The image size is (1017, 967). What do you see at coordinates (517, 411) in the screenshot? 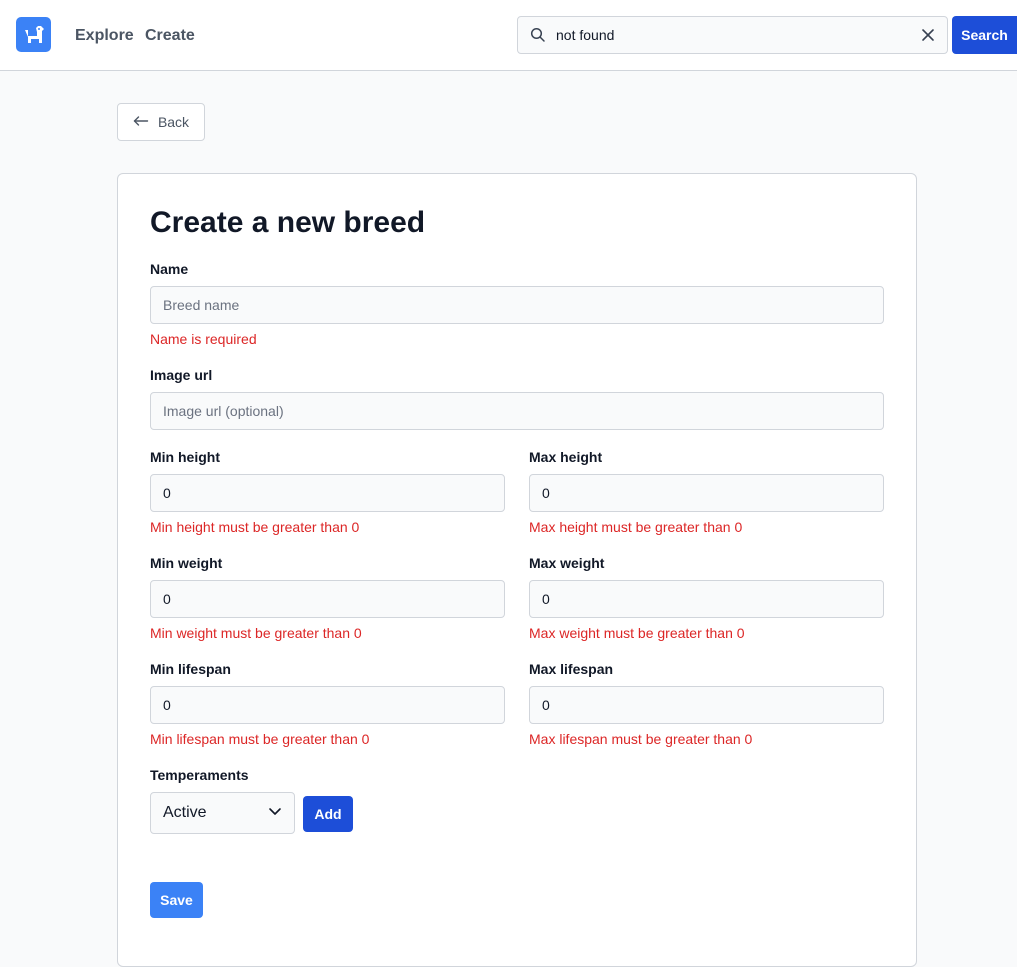
I see `image-url-input` at bounding box center [517, 411].